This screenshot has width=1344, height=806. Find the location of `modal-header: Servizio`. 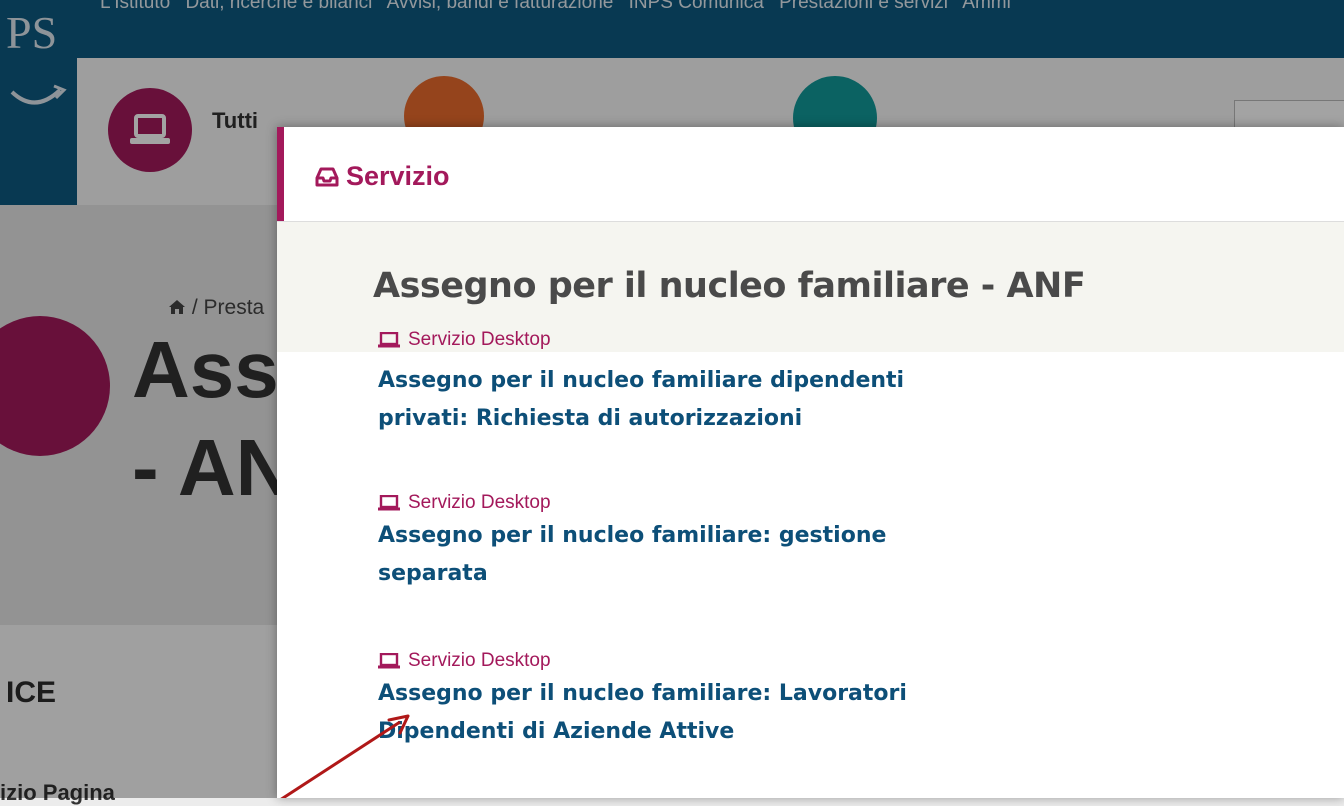

modal-header: Servizio is located at coordinates (810, 174).